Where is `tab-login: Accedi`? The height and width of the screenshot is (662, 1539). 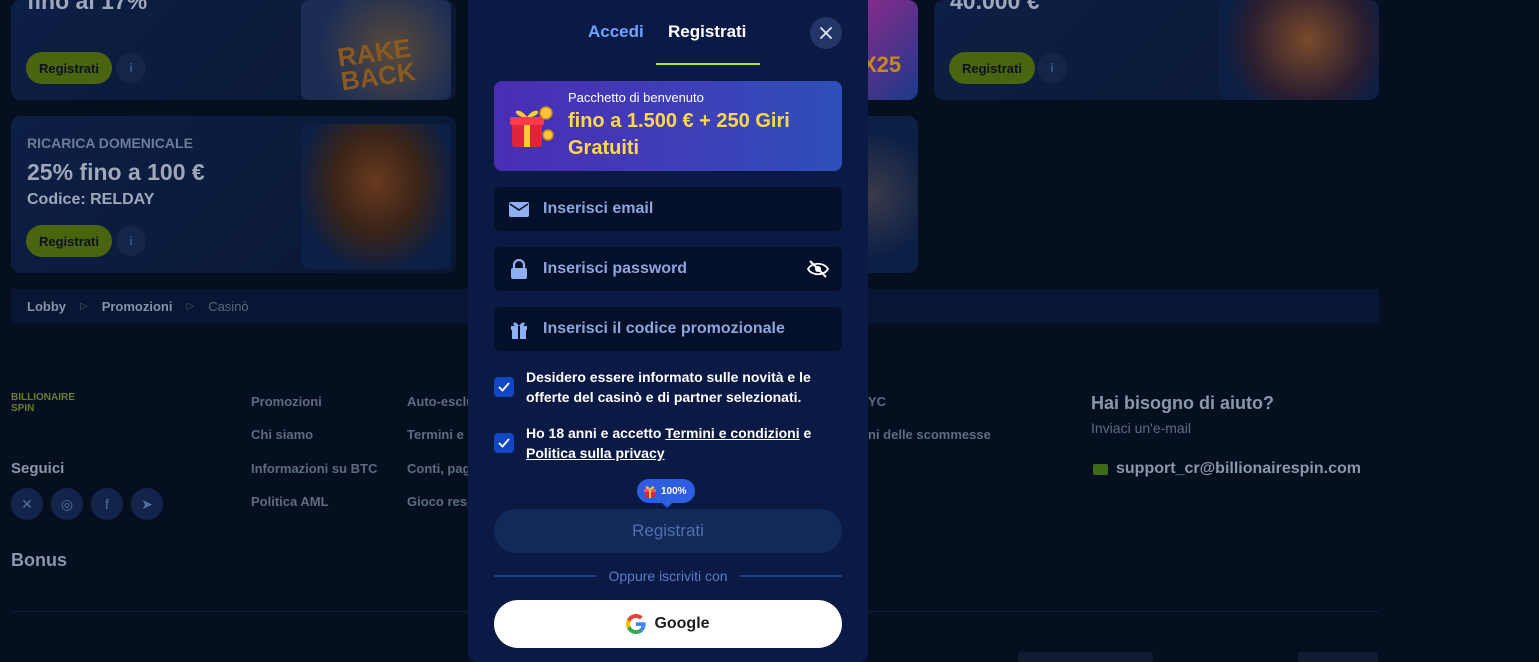
tab-login: Accedi is located at coordinates (616, 32).